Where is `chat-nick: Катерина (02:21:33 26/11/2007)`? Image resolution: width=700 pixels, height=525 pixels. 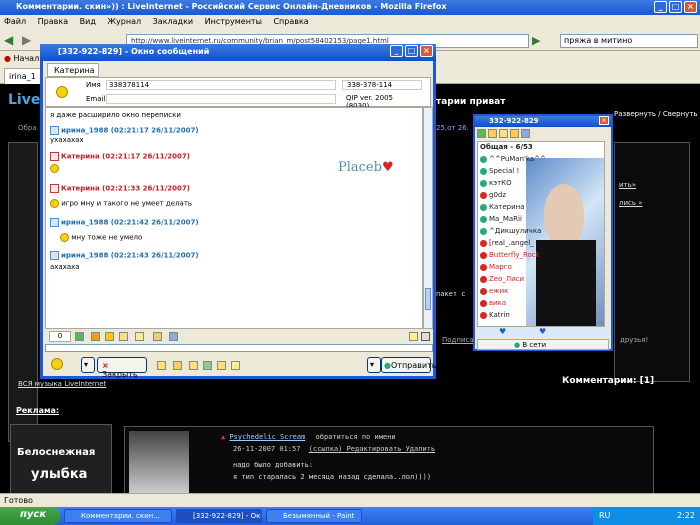 chat-nick: Катерина (02:21:33 26/11/2007) is located at coordinates (120, 188).